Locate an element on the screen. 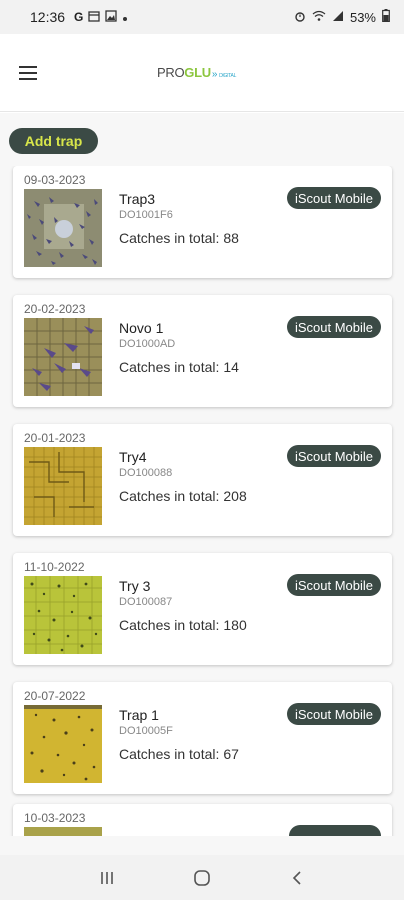 This screenshot has width=404, height=900. catches-count: 88 is located at coordinates (231, 238).